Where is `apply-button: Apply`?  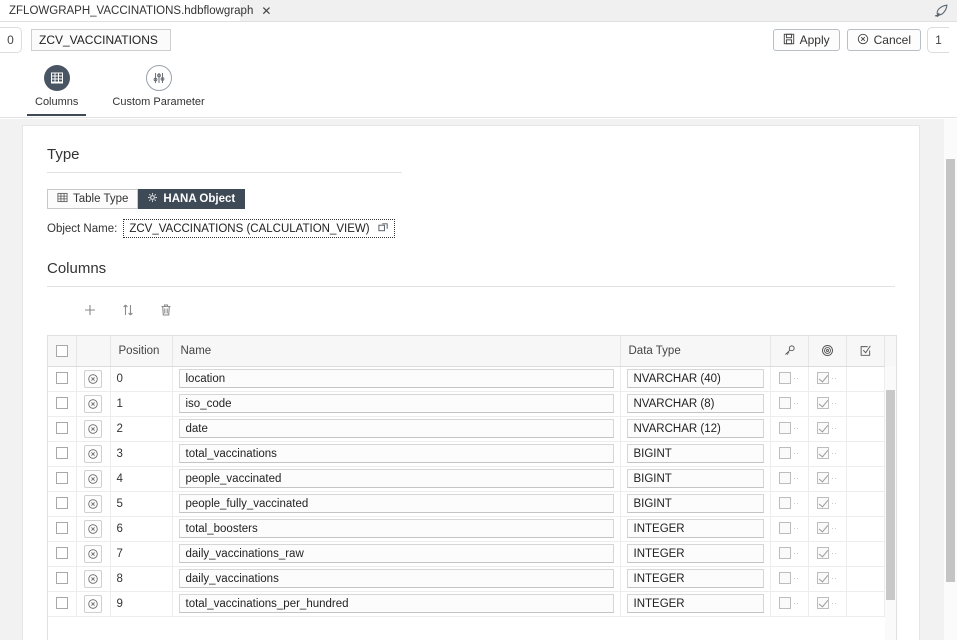
apply-button: Apply is located at coordinates (806, 40).